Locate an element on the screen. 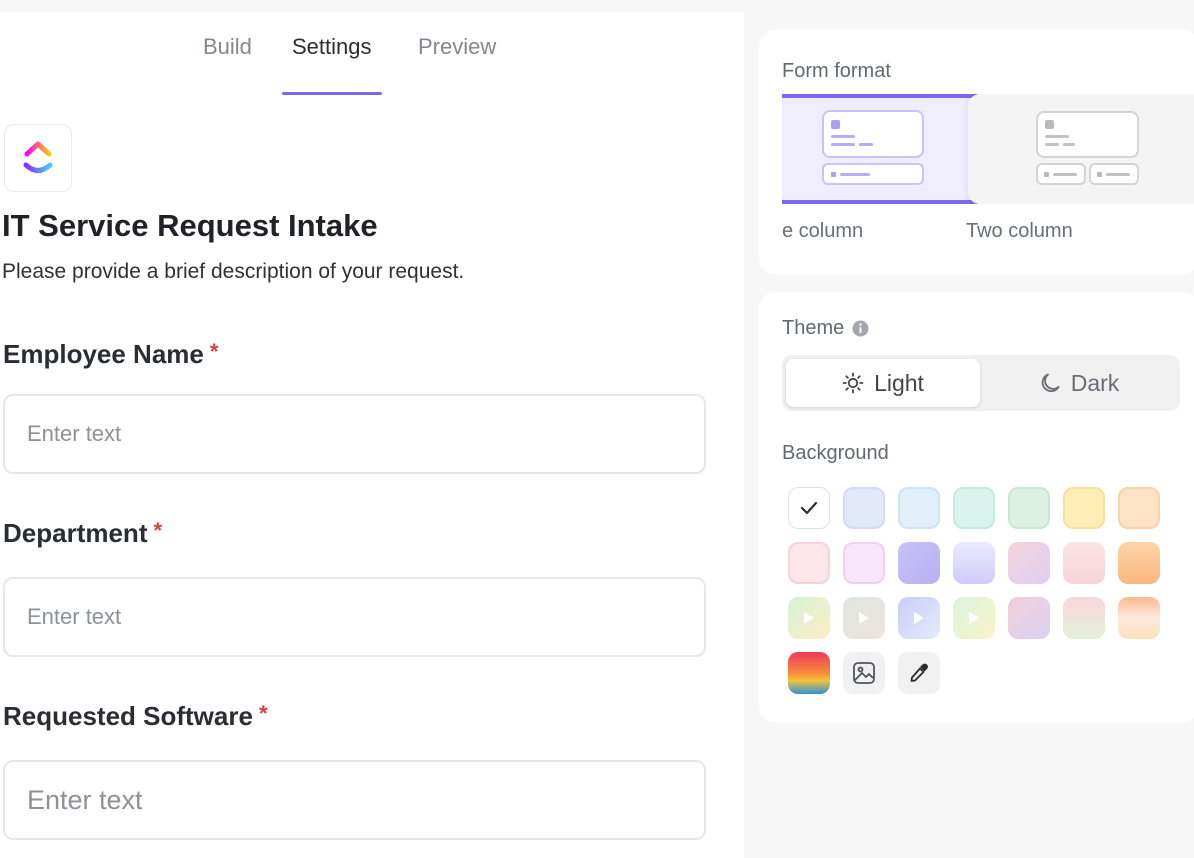 The image size is (1194, 858). form-title: IT Service Request Intake is located at coordinates (190, 226).